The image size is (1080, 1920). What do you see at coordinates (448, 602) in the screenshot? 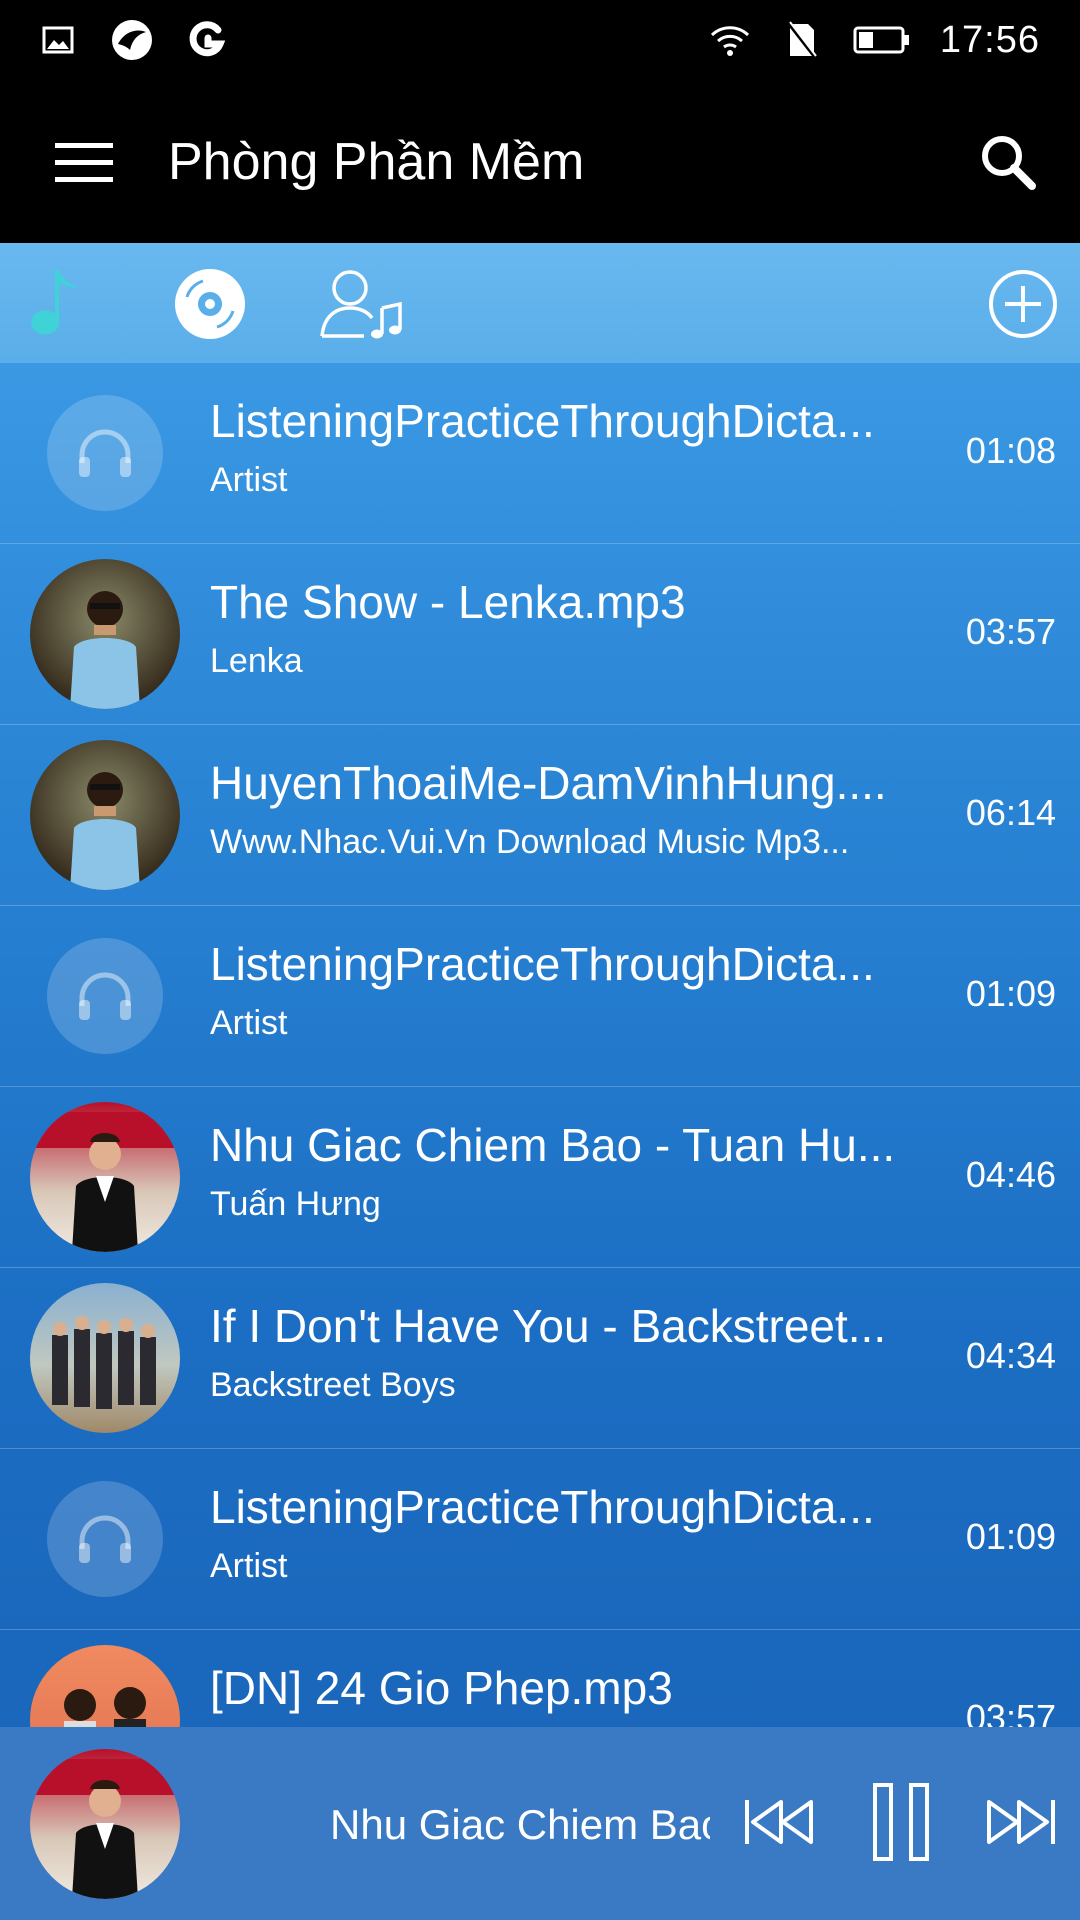
I see `song-title: The Show - Lenka.mp3` at bounding box center [448, 602].